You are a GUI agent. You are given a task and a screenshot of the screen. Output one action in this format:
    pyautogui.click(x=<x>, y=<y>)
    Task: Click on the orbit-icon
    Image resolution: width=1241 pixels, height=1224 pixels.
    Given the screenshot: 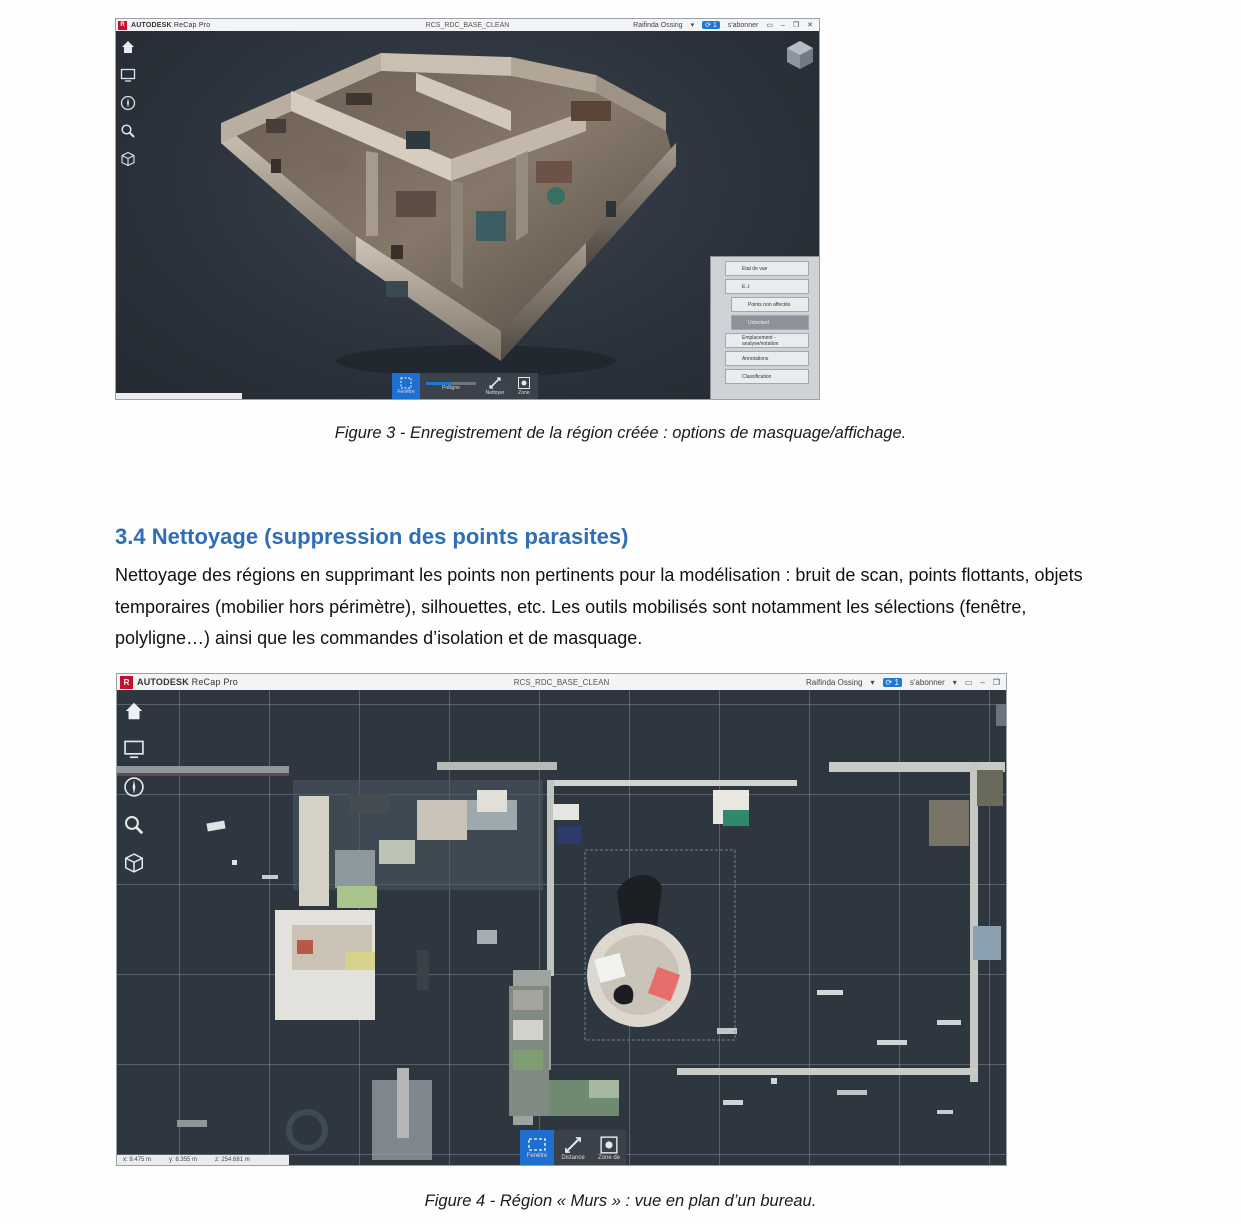 What is the action you would take?
    pyautogui.click(x=134, y=787)
    